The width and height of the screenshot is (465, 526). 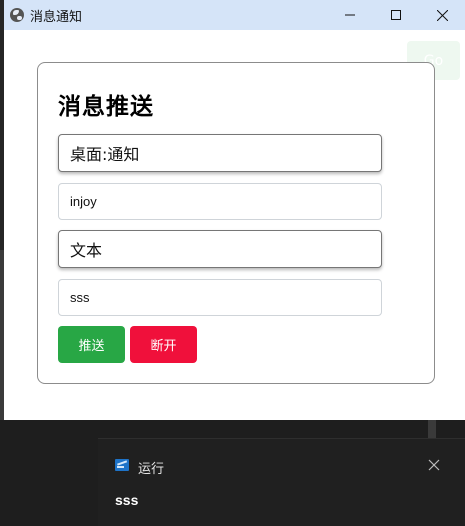 What do you see at coordinates (106, 107) in the screenshot?
I see `form-heading: 消息推送` at bounding box center [106, 107].